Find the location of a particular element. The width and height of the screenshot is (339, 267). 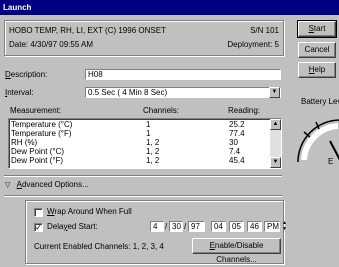

start-month-field: 4 is located at coordinates (157, 226).